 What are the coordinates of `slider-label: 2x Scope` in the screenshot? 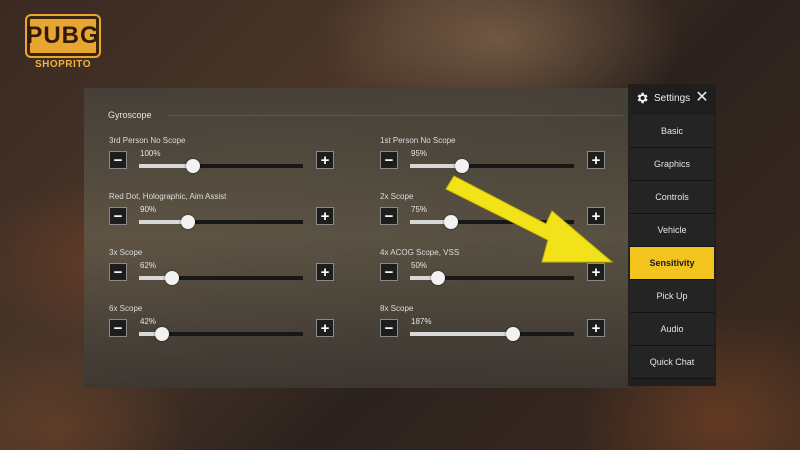 It's located at (397, 196).